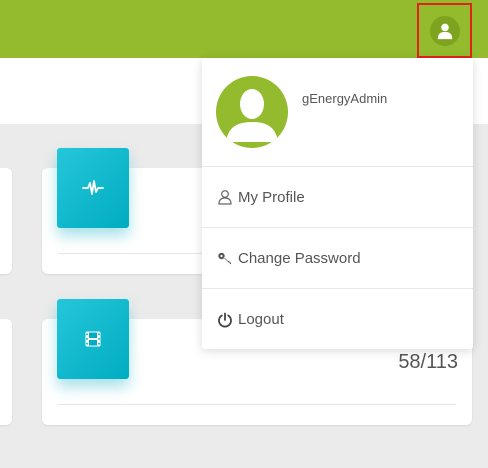 This screenshot has width=488, height=468. I want to click on menu-item-label: Change Password, so click(299, 258).